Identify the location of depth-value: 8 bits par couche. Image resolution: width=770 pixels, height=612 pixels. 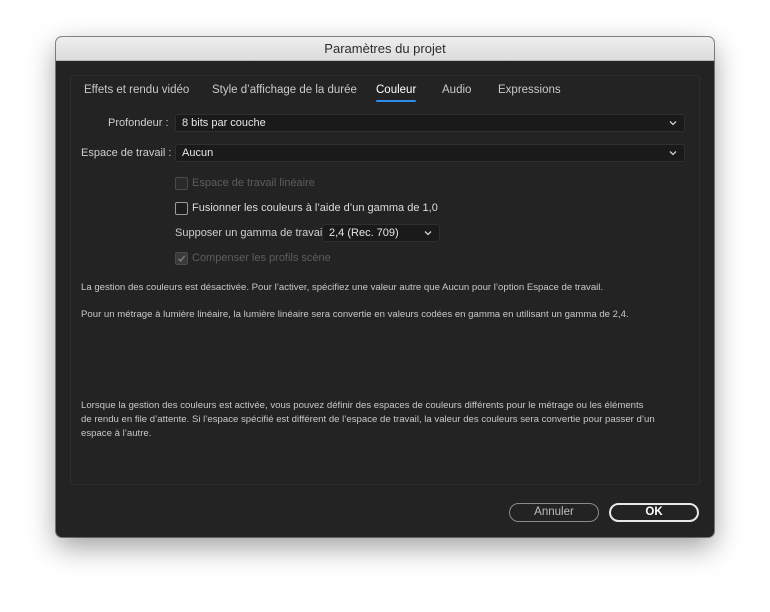
(224, 123).